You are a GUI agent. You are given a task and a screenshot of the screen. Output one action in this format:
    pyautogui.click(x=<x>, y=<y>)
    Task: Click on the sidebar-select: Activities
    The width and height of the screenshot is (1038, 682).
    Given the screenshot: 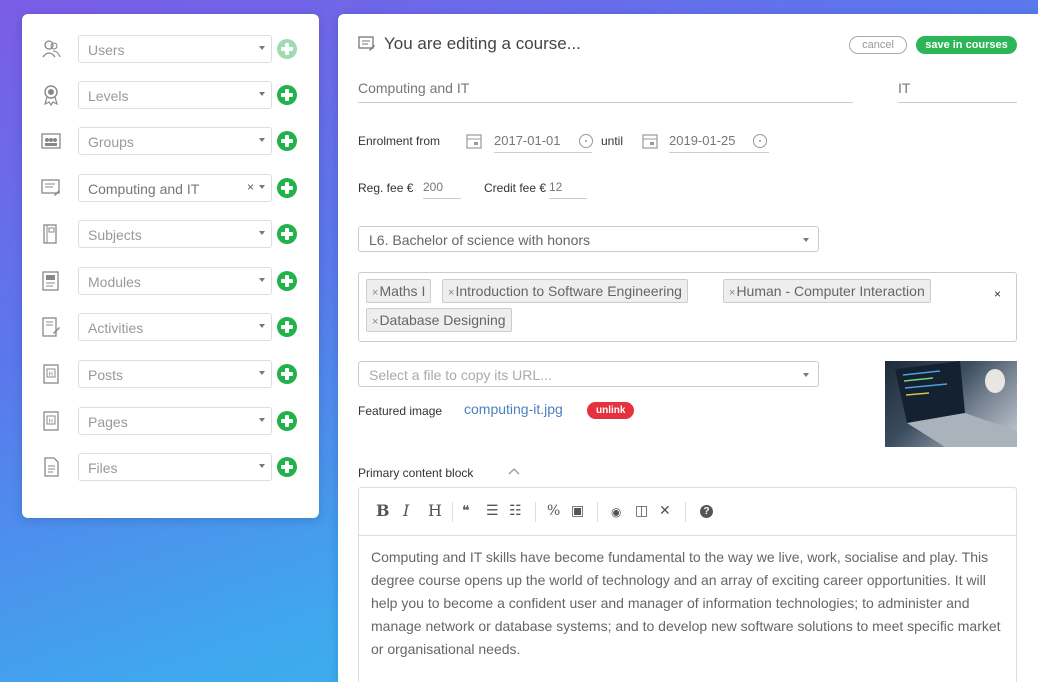 What is the action you would take?
    pyautogui.click(x=175, y=327)
    